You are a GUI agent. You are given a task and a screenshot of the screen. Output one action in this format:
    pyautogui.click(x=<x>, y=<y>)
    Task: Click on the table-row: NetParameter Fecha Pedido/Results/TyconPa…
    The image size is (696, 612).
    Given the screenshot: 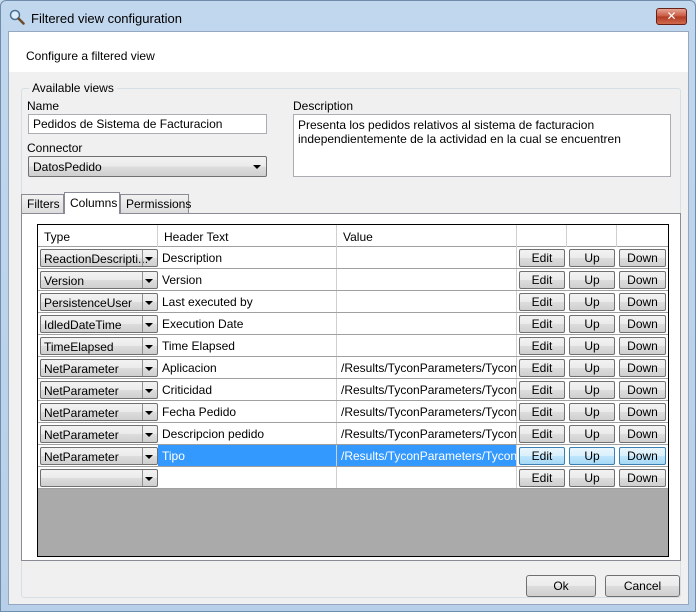 What is the action you would take?
    pyautogui.click(x=353, y=412)
    